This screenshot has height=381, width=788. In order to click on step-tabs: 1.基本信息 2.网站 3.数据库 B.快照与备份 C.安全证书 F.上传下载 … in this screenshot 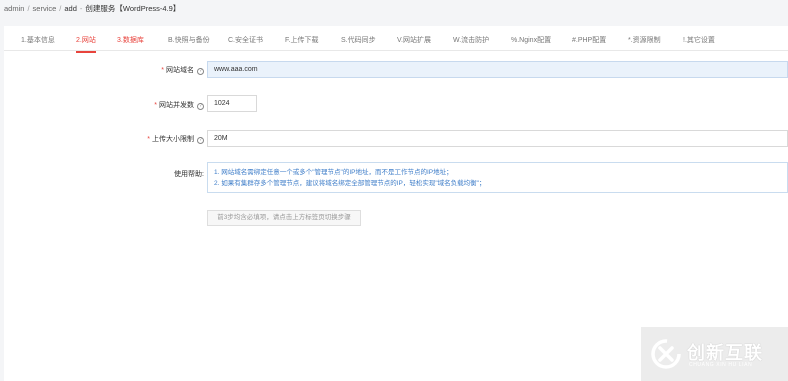, I will do `click(396, 39)`.